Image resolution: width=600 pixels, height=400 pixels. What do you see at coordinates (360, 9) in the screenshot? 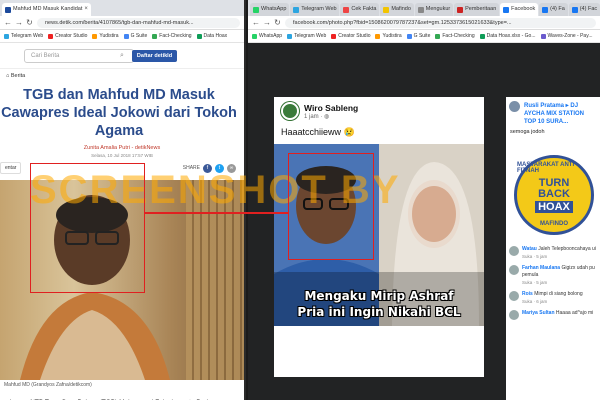
I see `tab-cekfakta: Cek Fakta` at bounding box center [360, 9].